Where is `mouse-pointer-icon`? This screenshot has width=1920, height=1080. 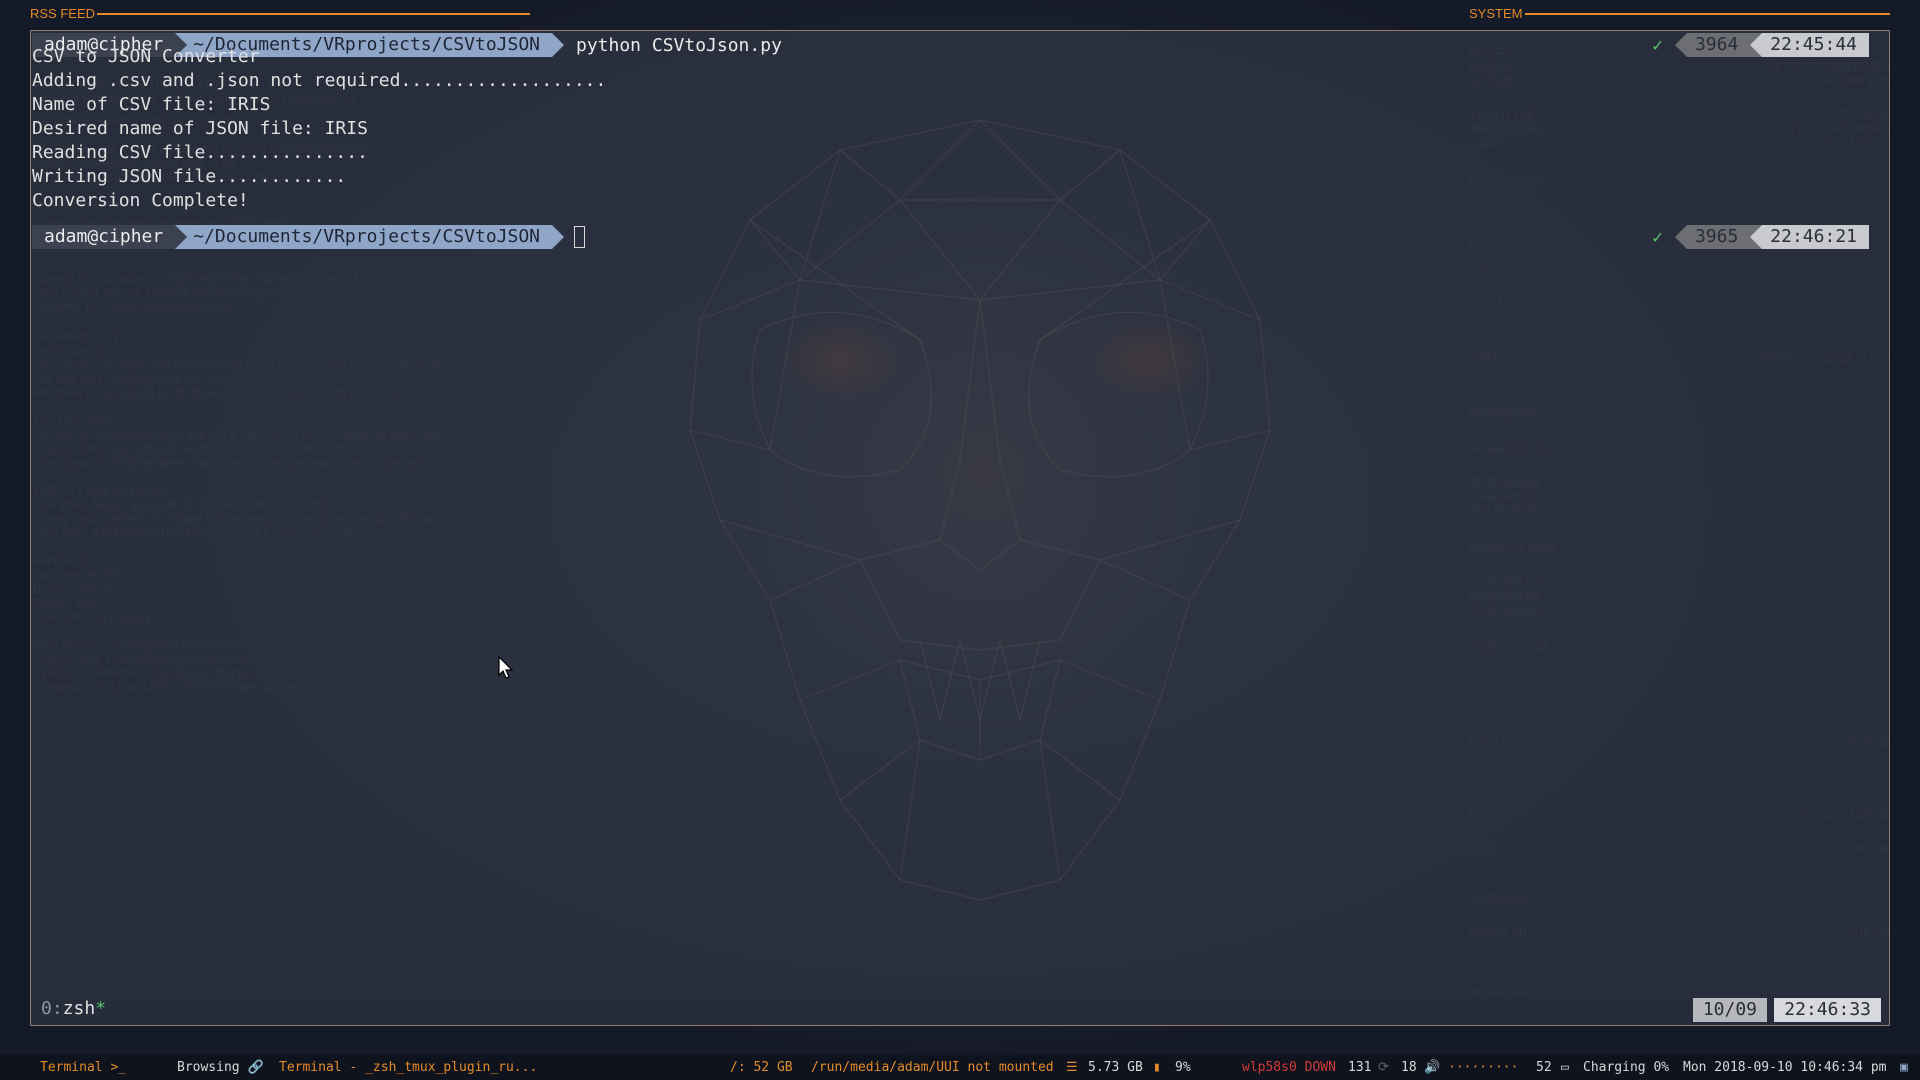 mouse-pointer-icon is located at coordinates (506, 667).